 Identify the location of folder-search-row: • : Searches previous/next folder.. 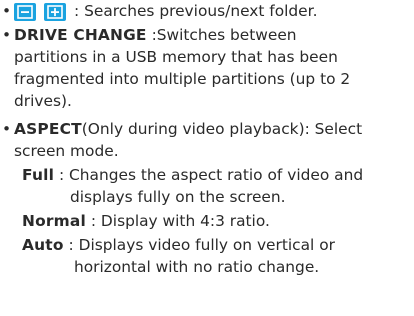
(207, 11).